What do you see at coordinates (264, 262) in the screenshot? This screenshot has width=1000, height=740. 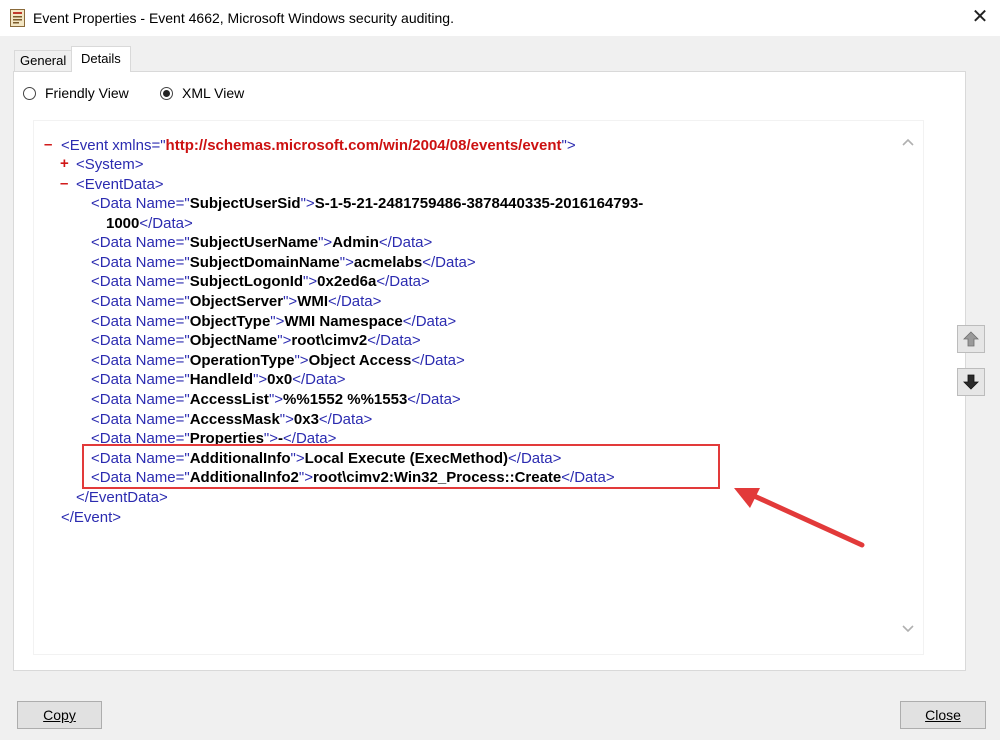 I see `data-name-attr: SubjectDomainName` at bounding box center [264, 262].